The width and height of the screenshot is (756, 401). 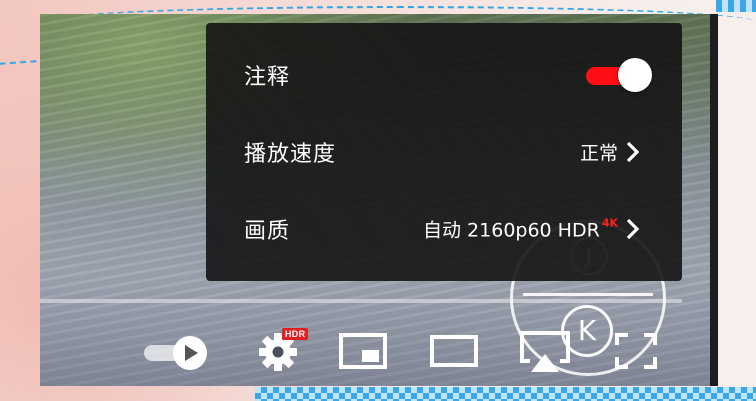 What do you see at coordinates (598, 153) in the screenshot?
I see `playback-speed-value: 正常` at bounding box center [598, 153].